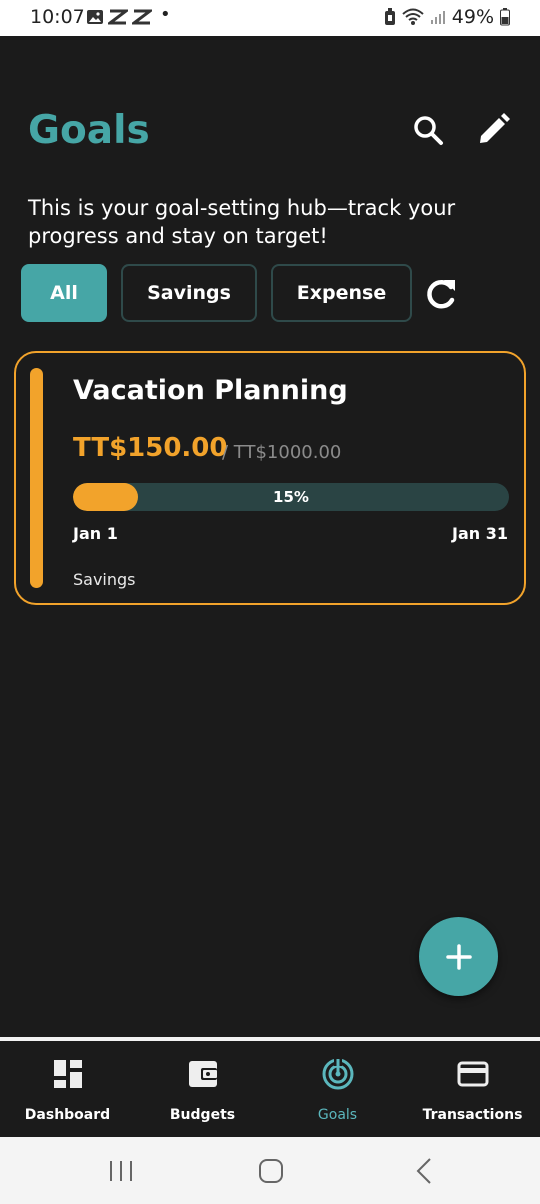 Image resolution: width=540 pixels, height=1204 pixels. What do you see at coordinates (210, 390) in the screenshot?
I see `goal-name: Vacation Planning` at bounding box center [210, 390].